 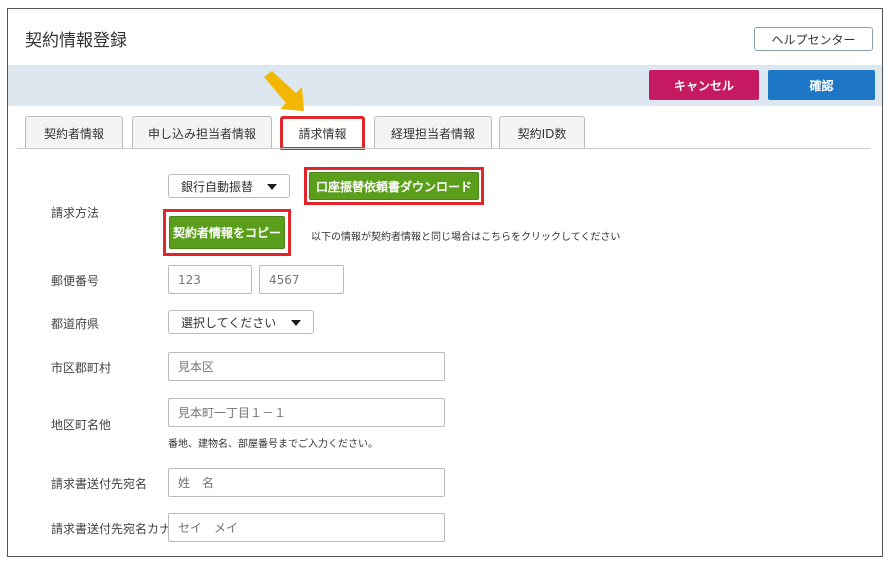 What do you see at coordinates (284, 91) in the screenshot?
I see `pointer-arrow-icon` at bounding box center [284, 91].